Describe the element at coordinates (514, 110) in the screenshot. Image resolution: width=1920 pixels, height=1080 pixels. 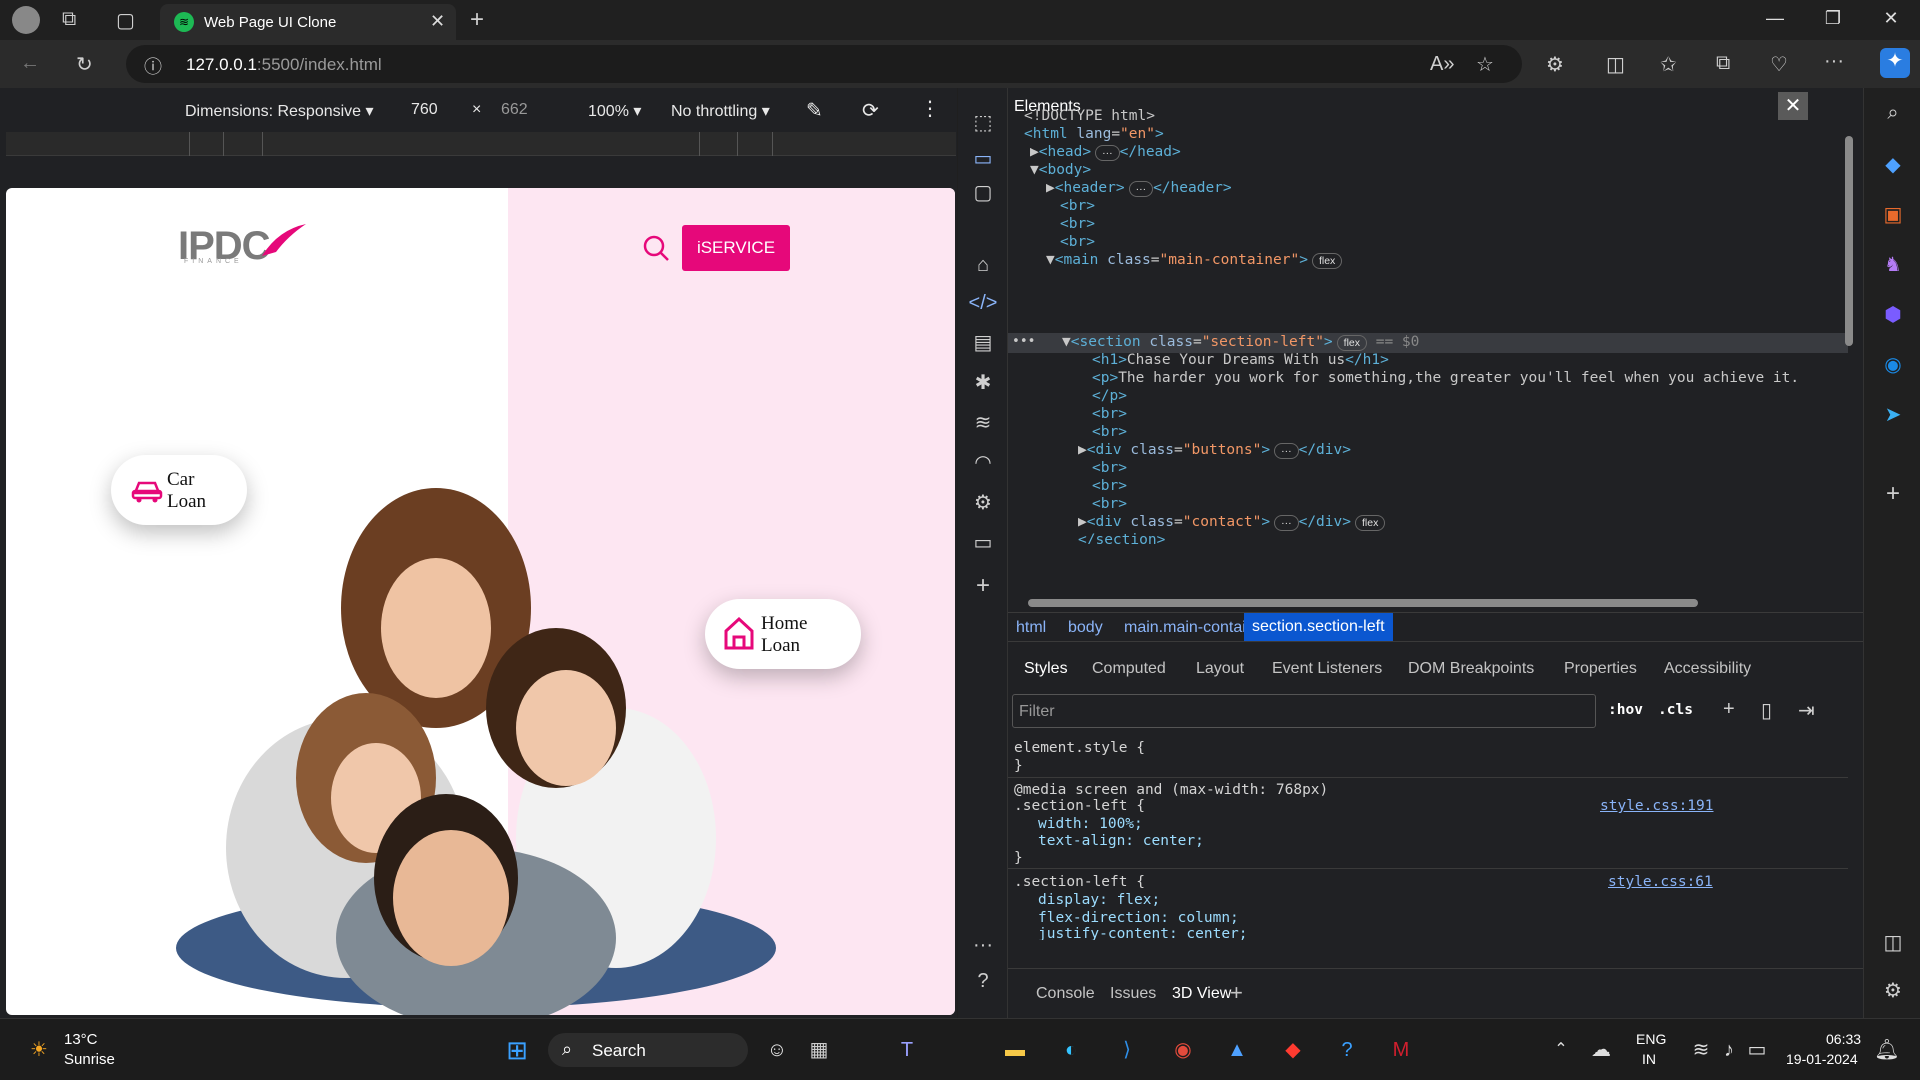
I see `height-input: 662` at that location.